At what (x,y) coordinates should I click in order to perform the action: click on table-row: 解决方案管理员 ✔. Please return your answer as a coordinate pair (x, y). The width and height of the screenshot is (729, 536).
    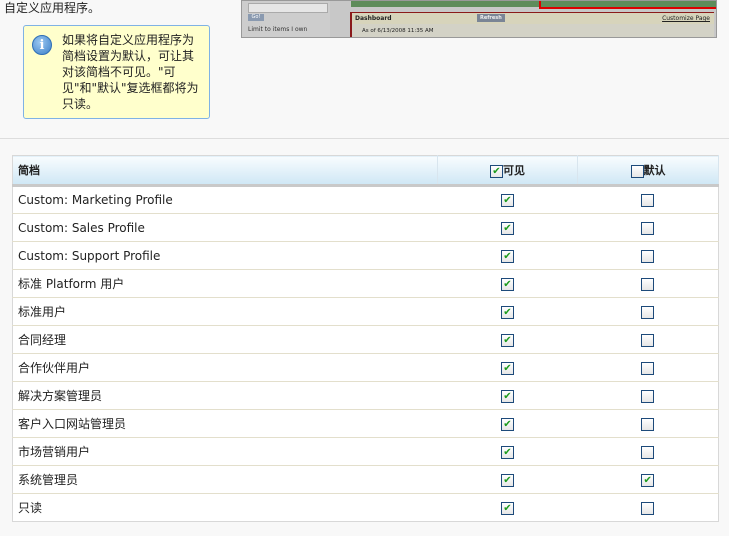
    Looking at the image, I should click on (365, 395).